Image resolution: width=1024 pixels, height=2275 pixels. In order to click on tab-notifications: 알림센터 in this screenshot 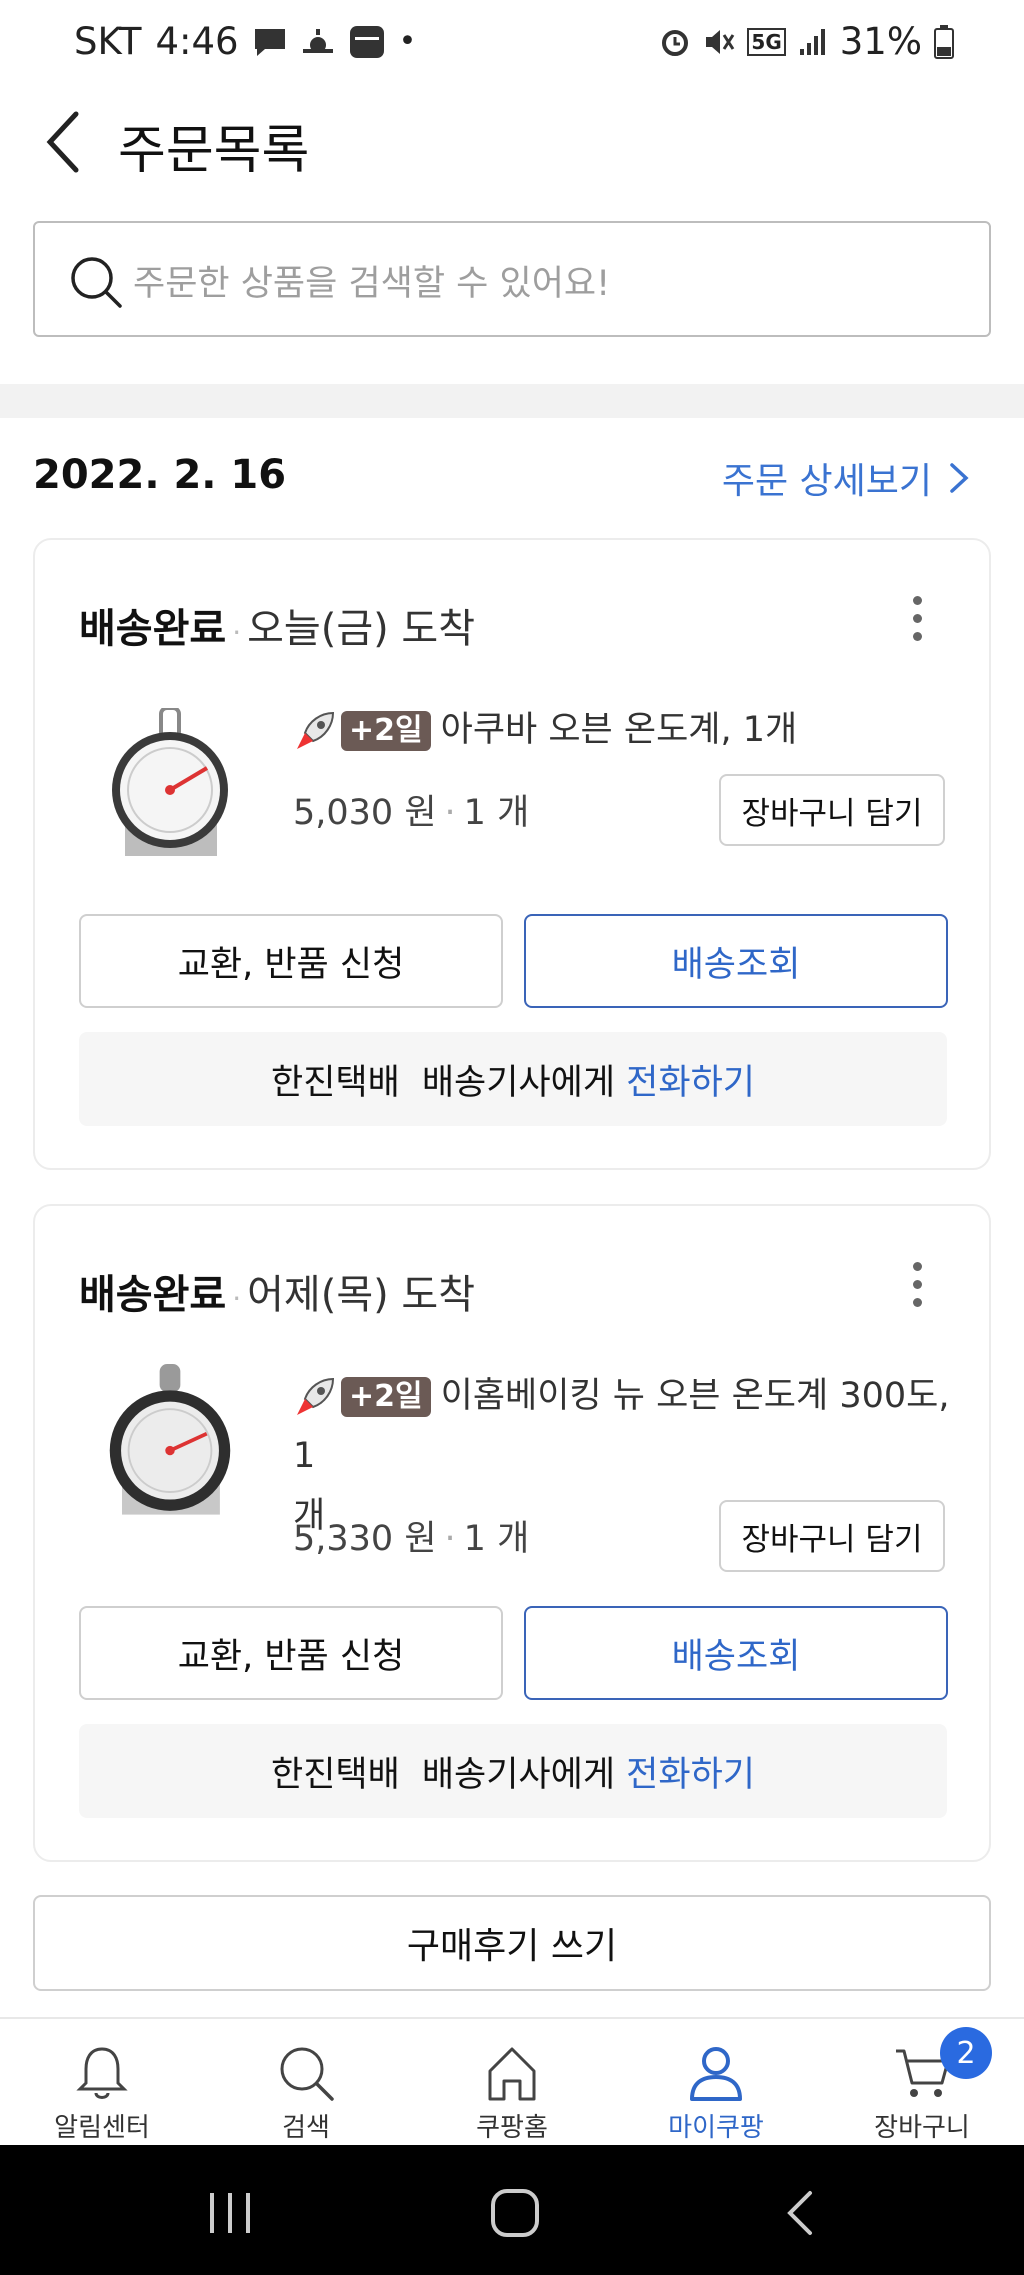, I will do `click(102, 2083)`.